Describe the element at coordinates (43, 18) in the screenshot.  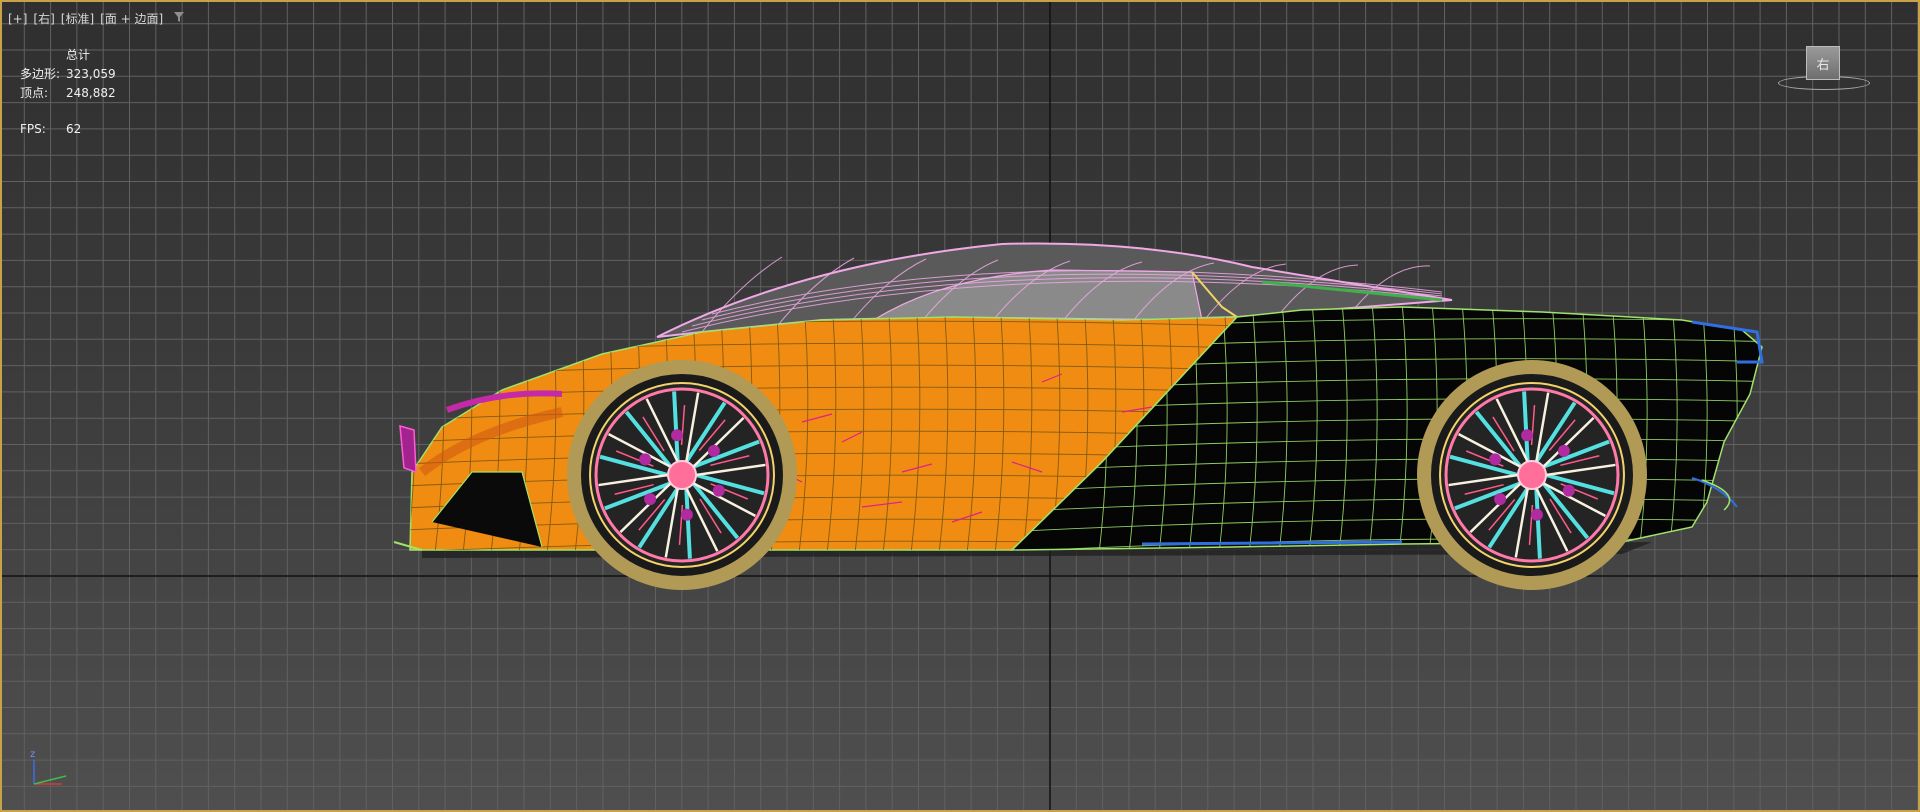
I see `viewport-point-of-view: [右]` at that location.